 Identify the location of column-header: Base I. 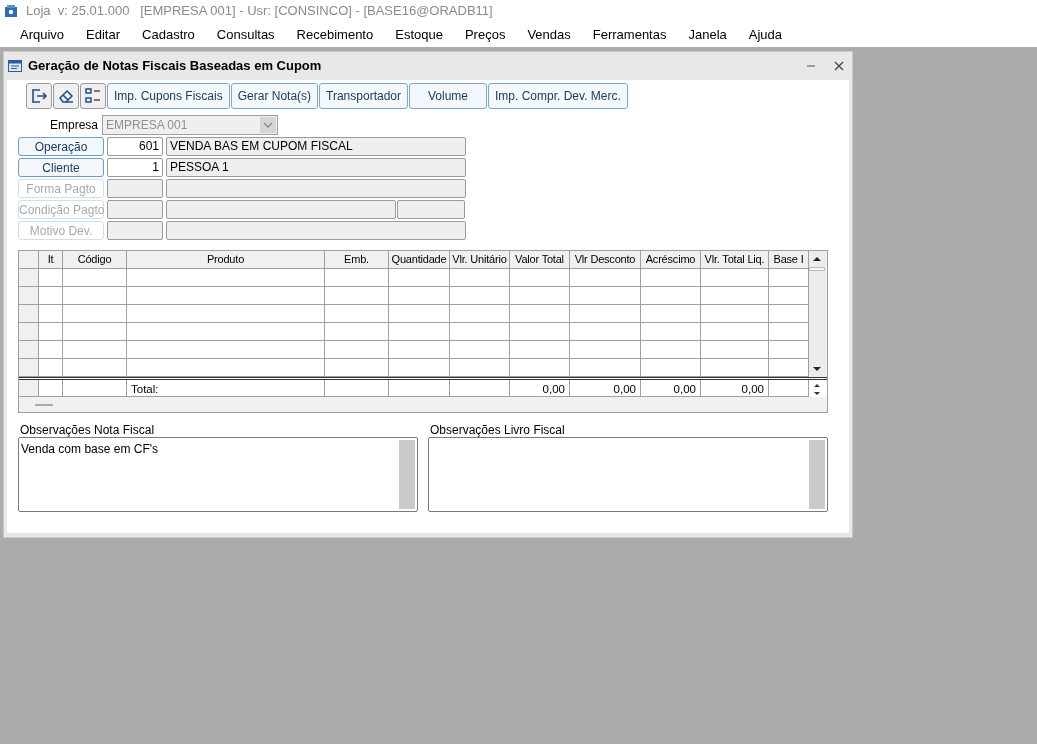
(789, 260).